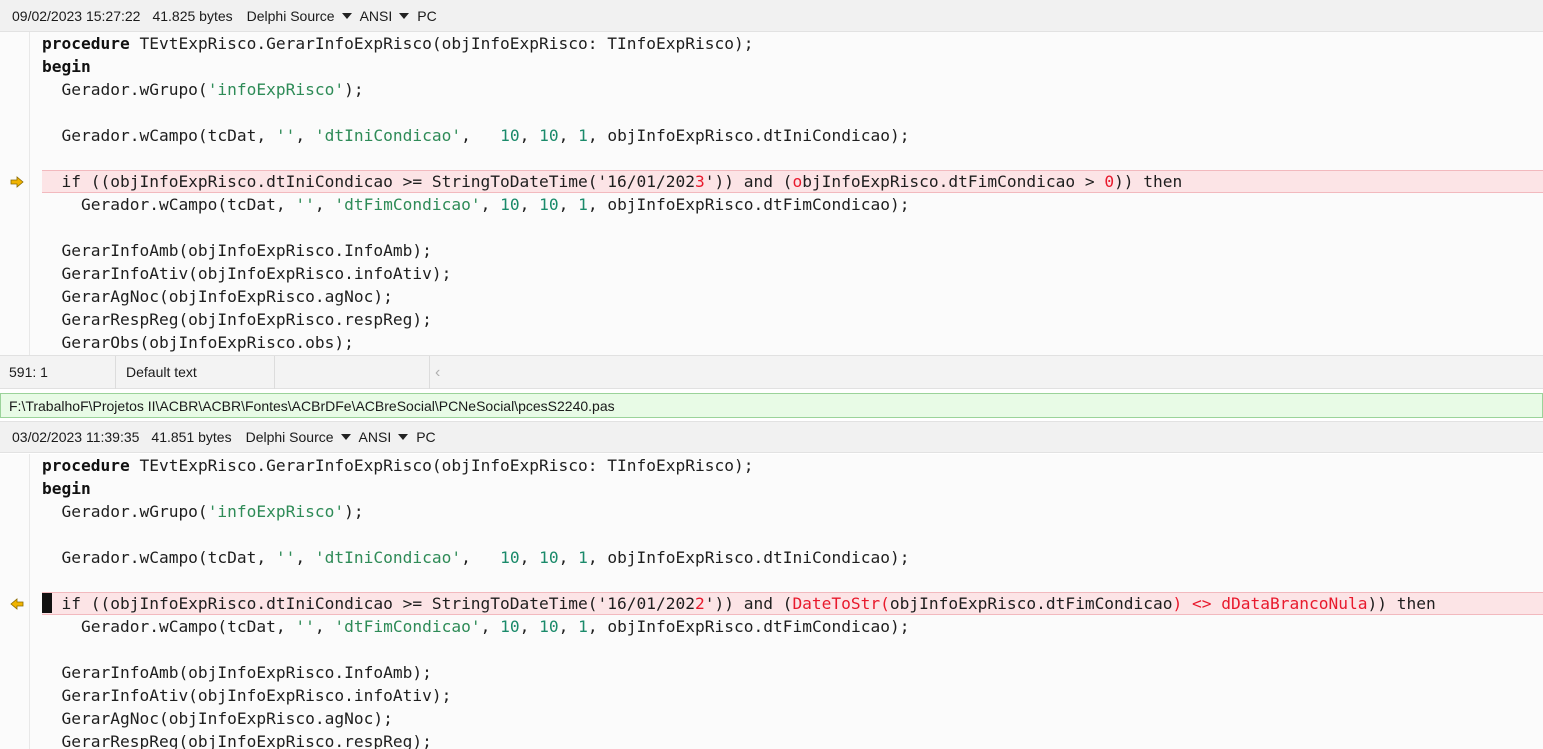 The width and height of the screenshot is (1543, 749). What do you see at coordinates (198, 342) in the screenshot?
I see `code-line: GerarObs(objInfoExpRisco.obs);` at bounding box center [198, 342].